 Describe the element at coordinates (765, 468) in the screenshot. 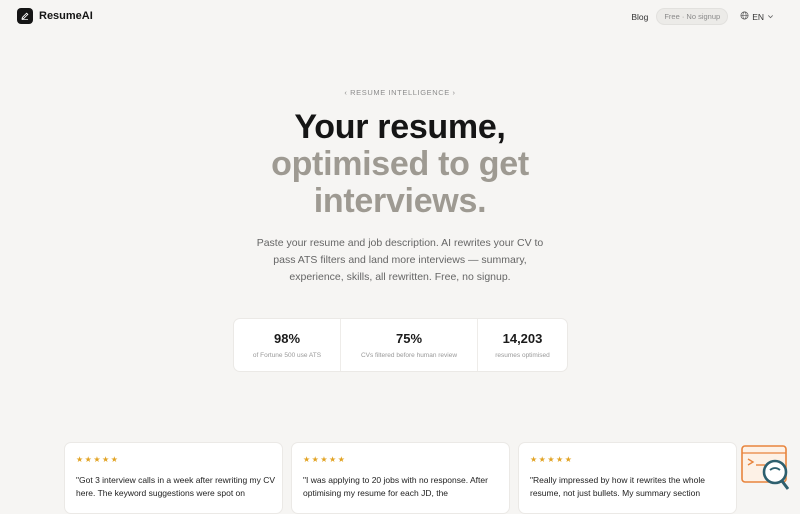

I see `help-search-icon` at that location.